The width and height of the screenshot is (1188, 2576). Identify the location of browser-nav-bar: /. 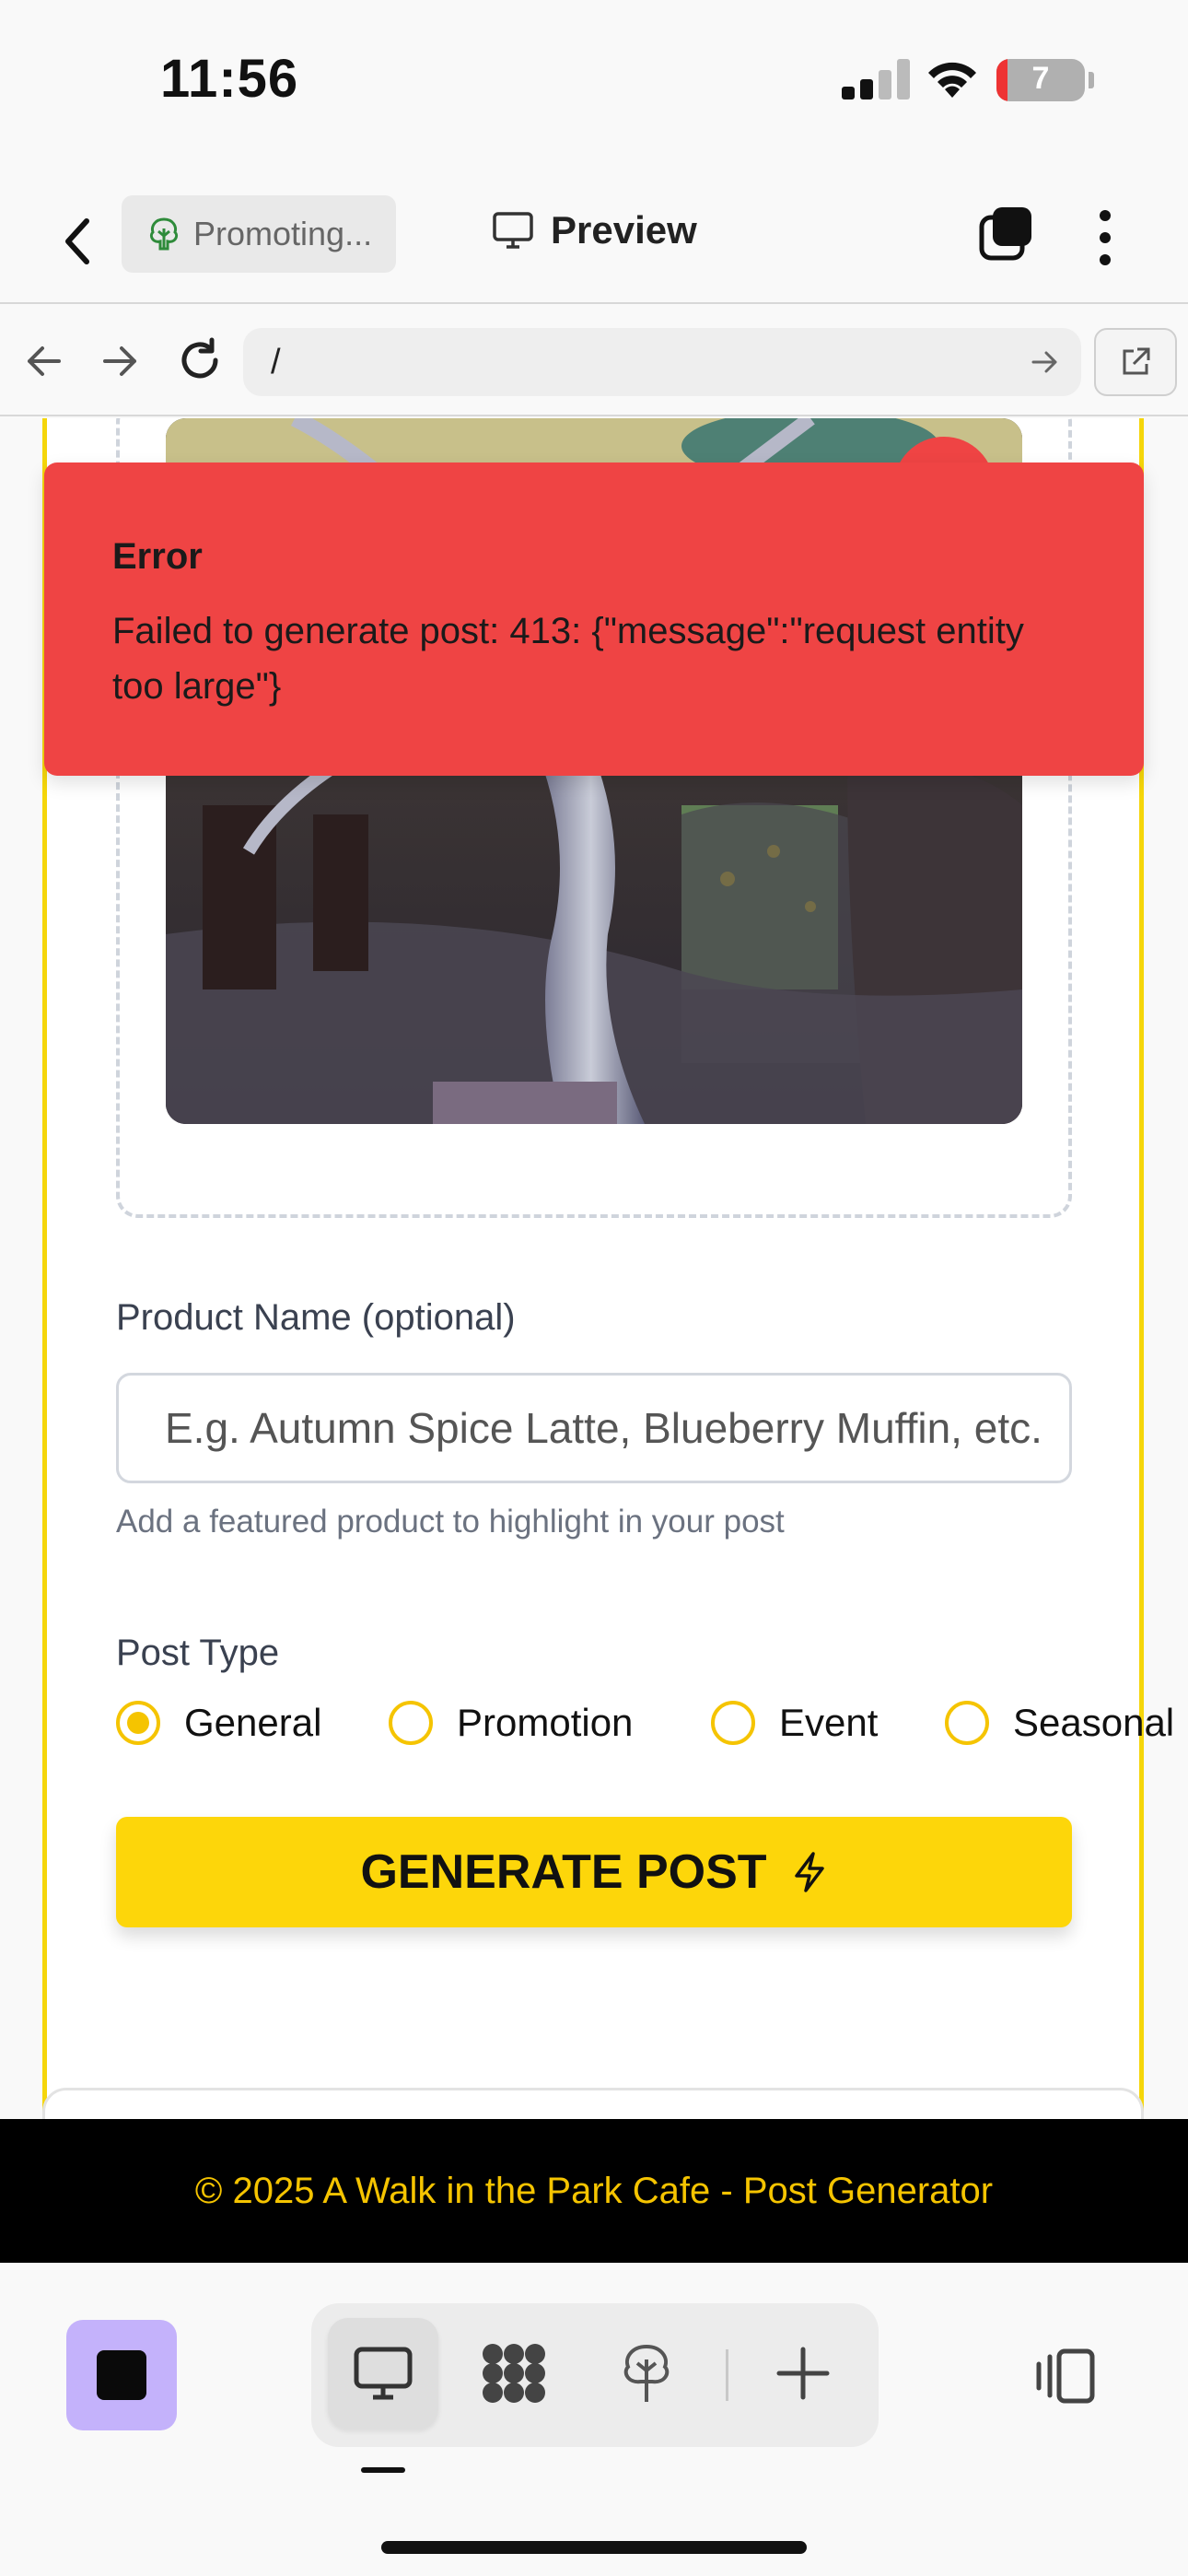
(594, 361).